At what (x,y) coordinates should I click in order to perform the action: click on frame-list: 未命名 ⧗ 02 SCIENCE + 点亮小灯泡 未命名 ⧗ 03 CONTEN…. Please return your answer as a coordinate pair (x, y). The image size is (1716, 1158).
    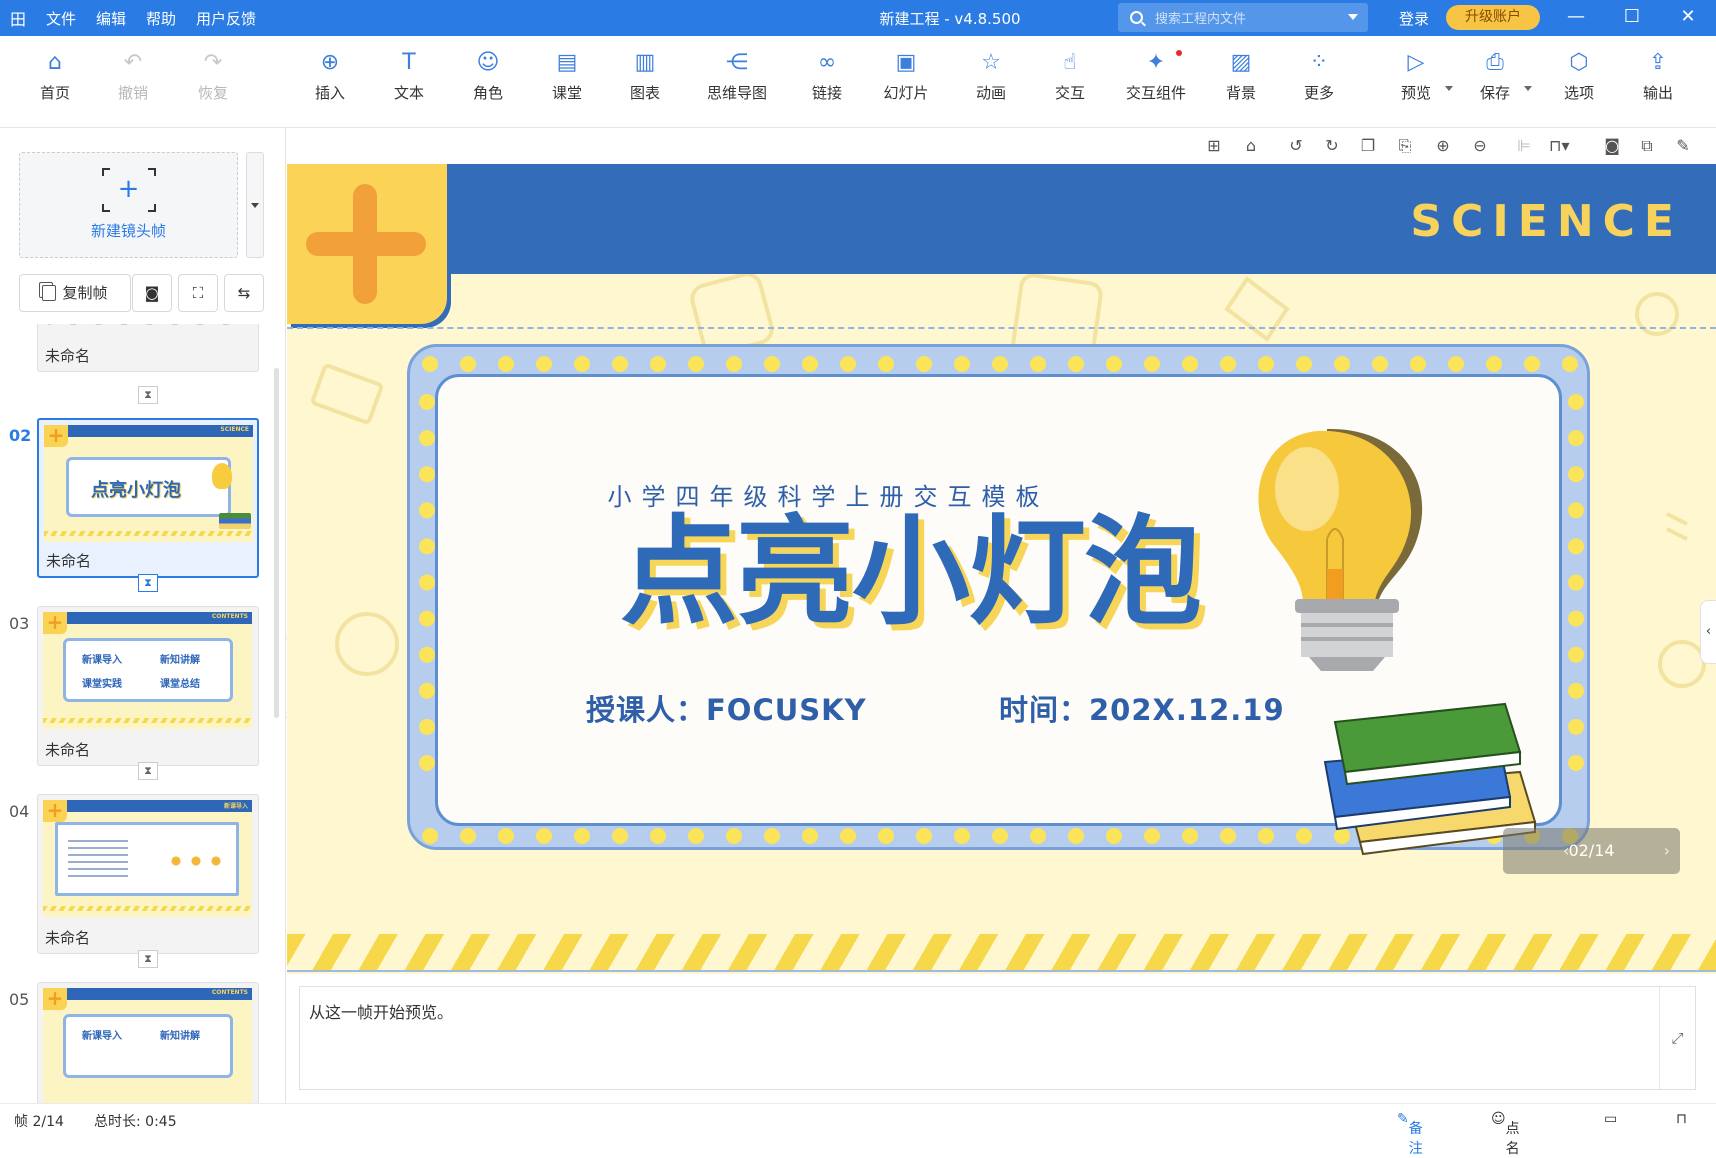
    Looking at the image, I should click on (143, 713).